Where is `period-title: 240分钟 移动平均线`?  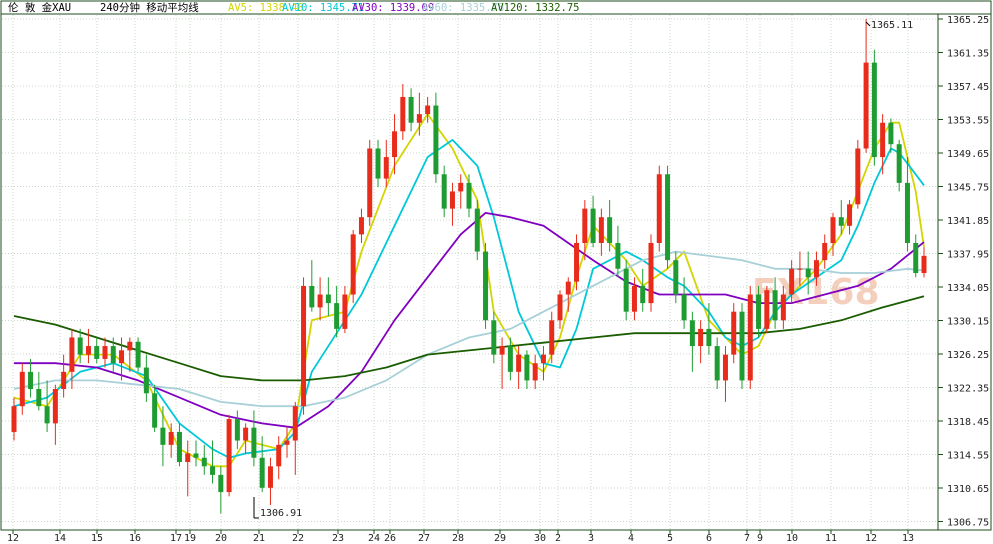 period-title: 240分钟 移动平均线 is located at coordinates (149, 7).